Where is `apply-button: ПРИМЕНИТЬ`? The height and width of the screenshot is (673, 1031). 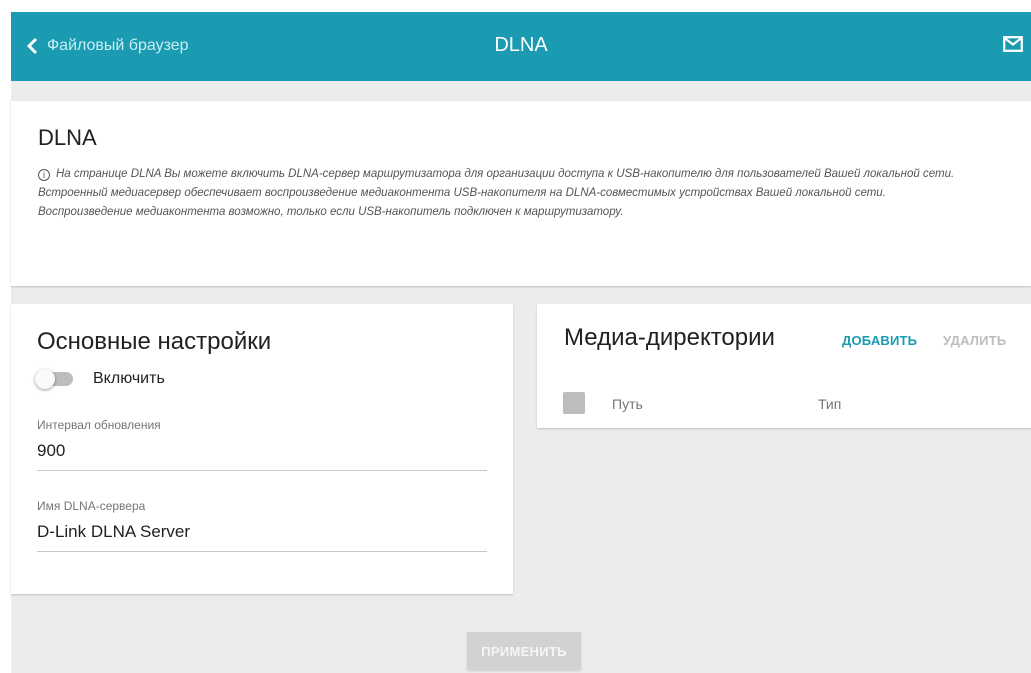 apply-button: ПРИМЕНИТЬ is located at coordinates (524, 651).